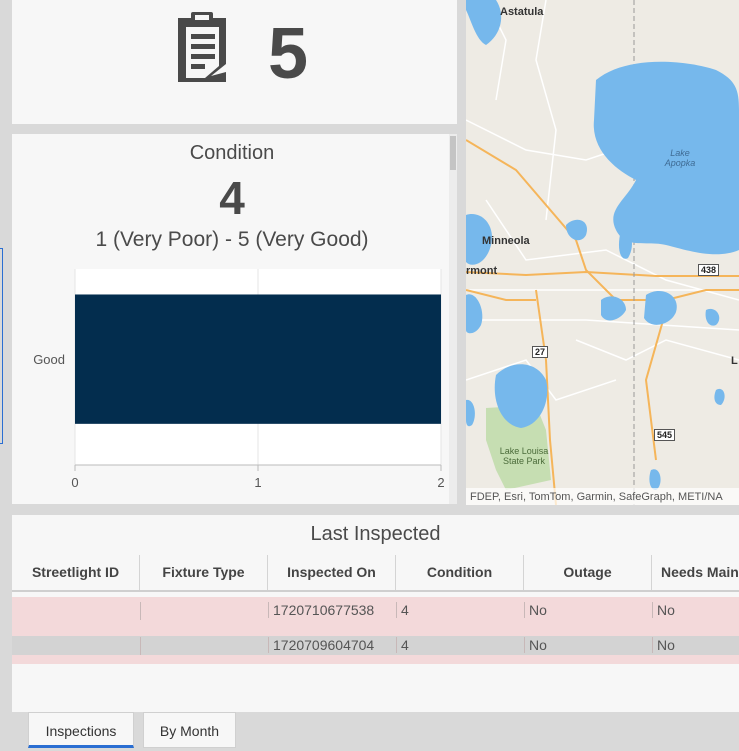 This screenshot has height=751, width=739. I want to click on condition-scrollbar, so click(453, 319).